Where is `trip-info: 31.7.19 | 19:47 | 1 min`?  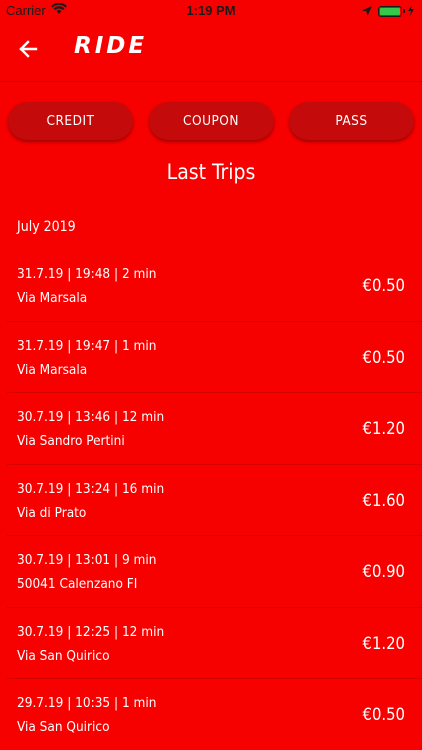 trip-info: 31.7.19 | 19:47 | 1 min is located at coordinates (87, 345).